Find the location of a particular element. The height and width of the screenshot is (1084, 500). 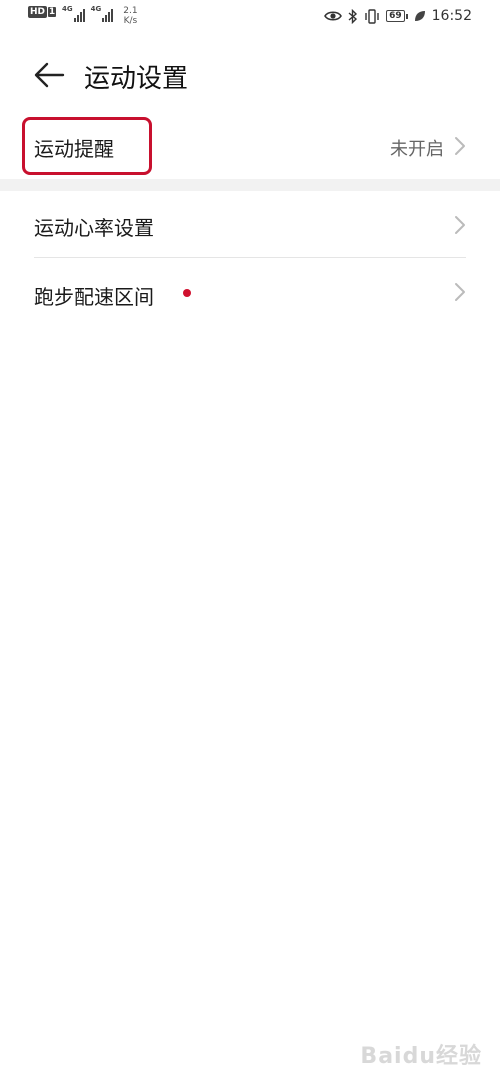

eye-comfort-icon is located at coordinates (333, 16).